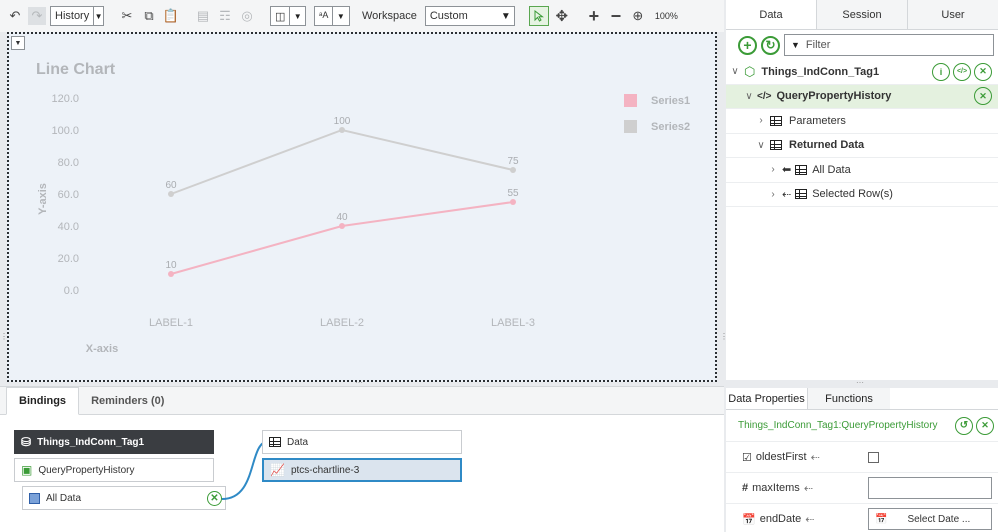 The image size is (998, 532). I want to click on history-label: History, so click(72, 16).